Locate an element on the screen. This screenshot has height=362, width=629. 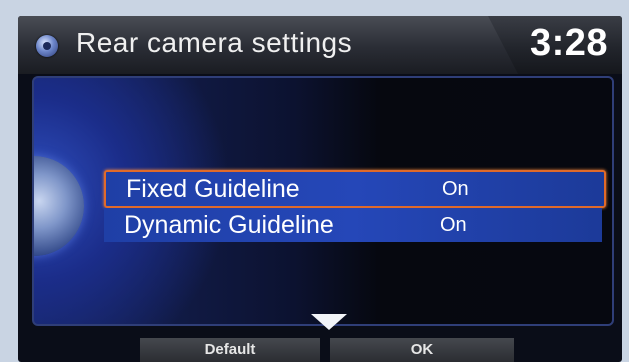
settings-disc-icon is located at coordinates (47, 46).